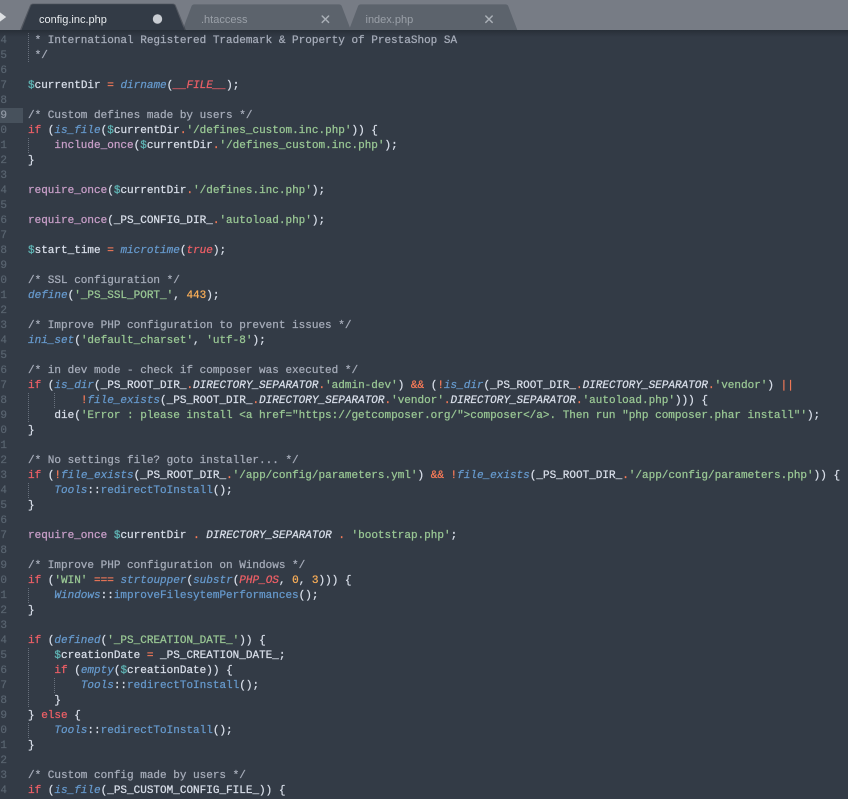 The height and width of the screenshot is (799, 848). Describe the element at coordinates (224, 20) in the screenshot. I see `svg-text: .htaccess` at that location.